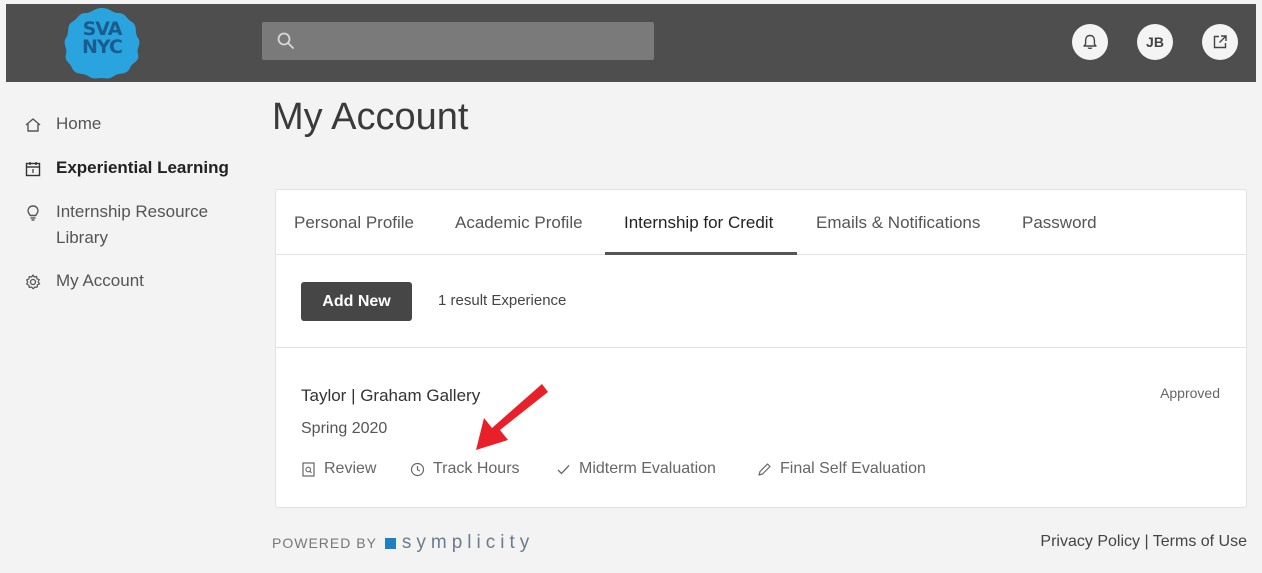 This screenshot has width=1262, height=573. Describe the element at coordinates (502, 300) in the screenshot. I see `result-count: 1 result Experience` at that location.